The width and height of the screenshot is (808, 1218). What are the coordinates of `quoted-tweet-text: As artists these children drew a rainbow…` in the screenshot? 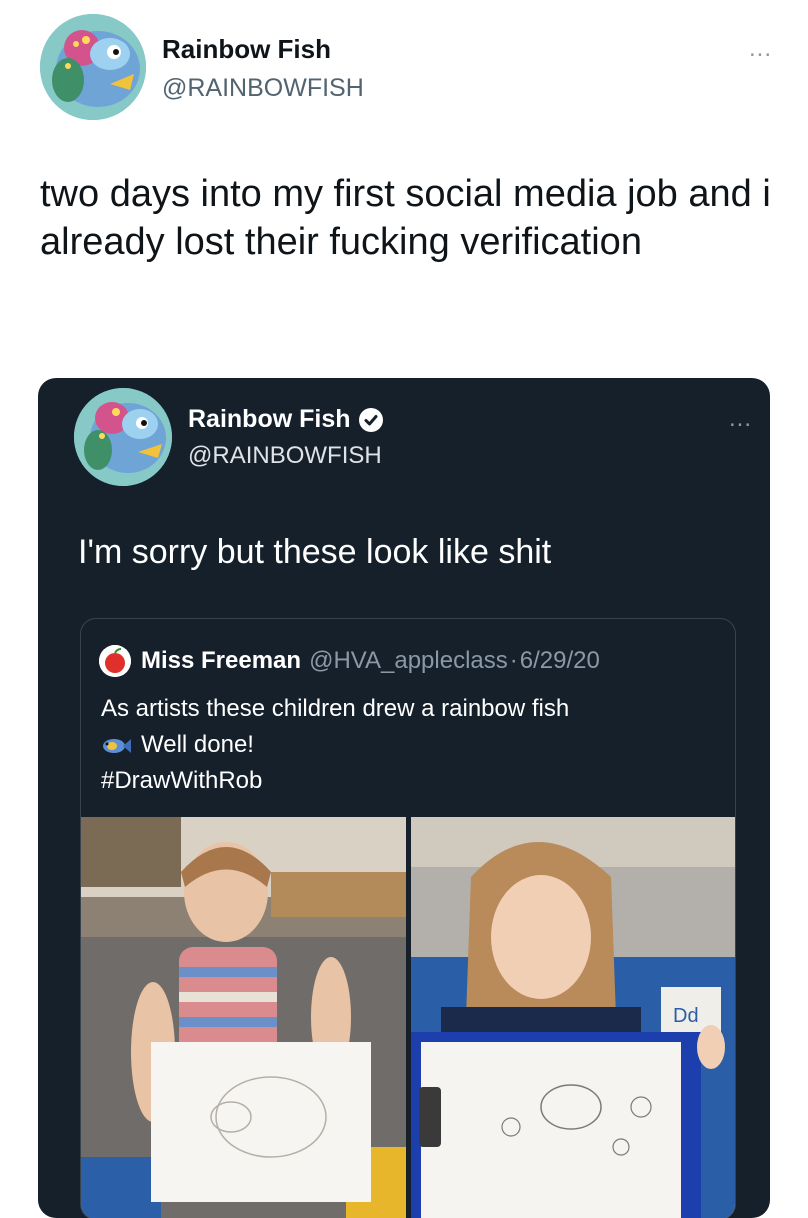 It's located at (406, 745).